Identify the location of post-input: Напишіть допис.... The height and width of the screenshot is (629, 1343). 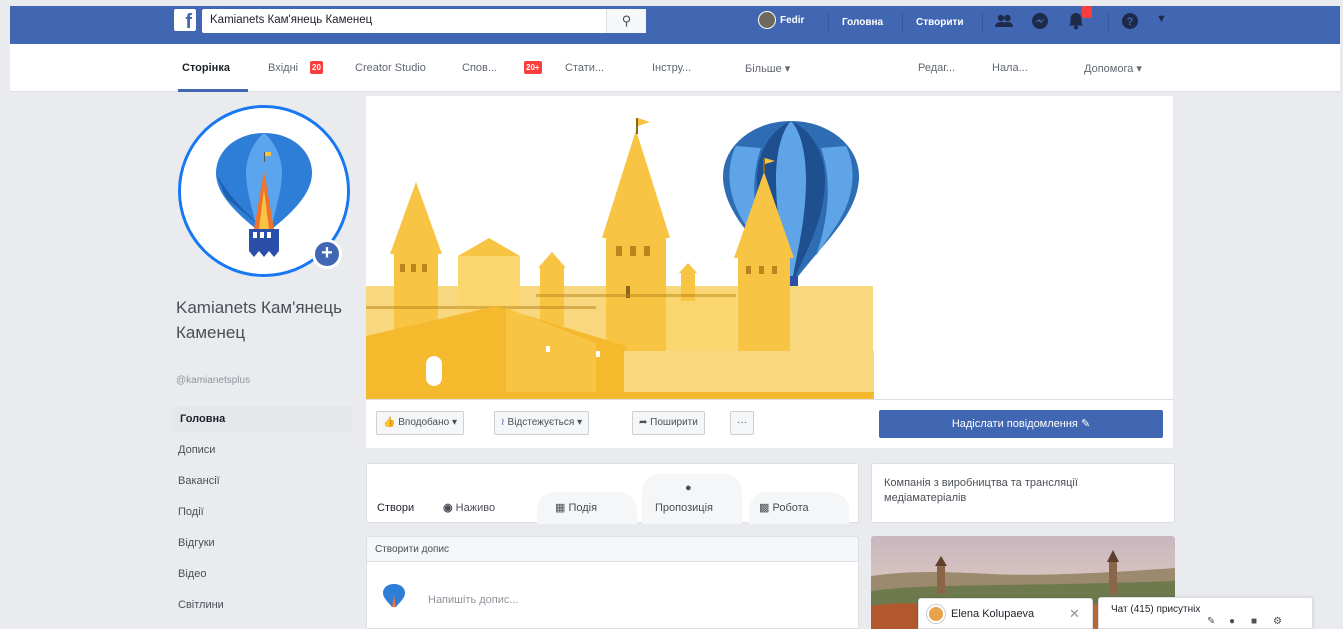
(473, 600).